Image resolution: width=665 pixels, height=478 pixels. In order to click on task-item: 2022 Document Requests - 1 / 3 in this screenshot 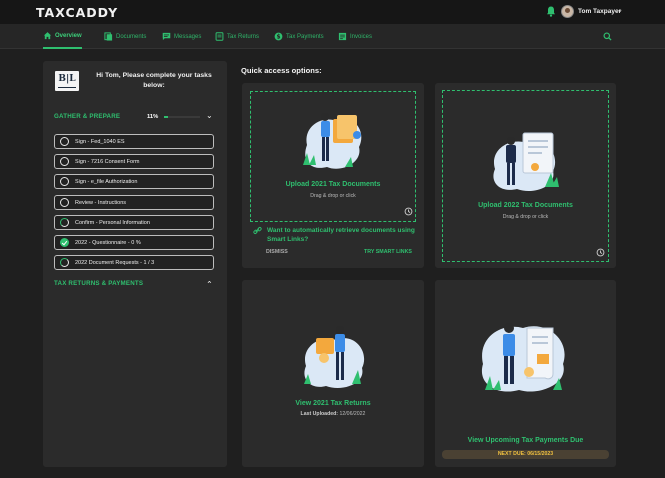, I will do `click(134, 262)`.